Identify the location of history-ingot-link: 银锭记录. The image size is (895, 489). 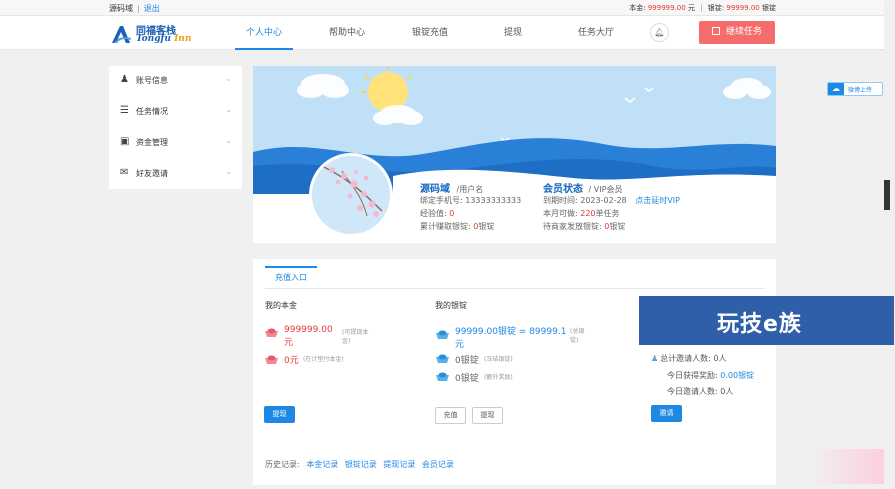
(361, 464).